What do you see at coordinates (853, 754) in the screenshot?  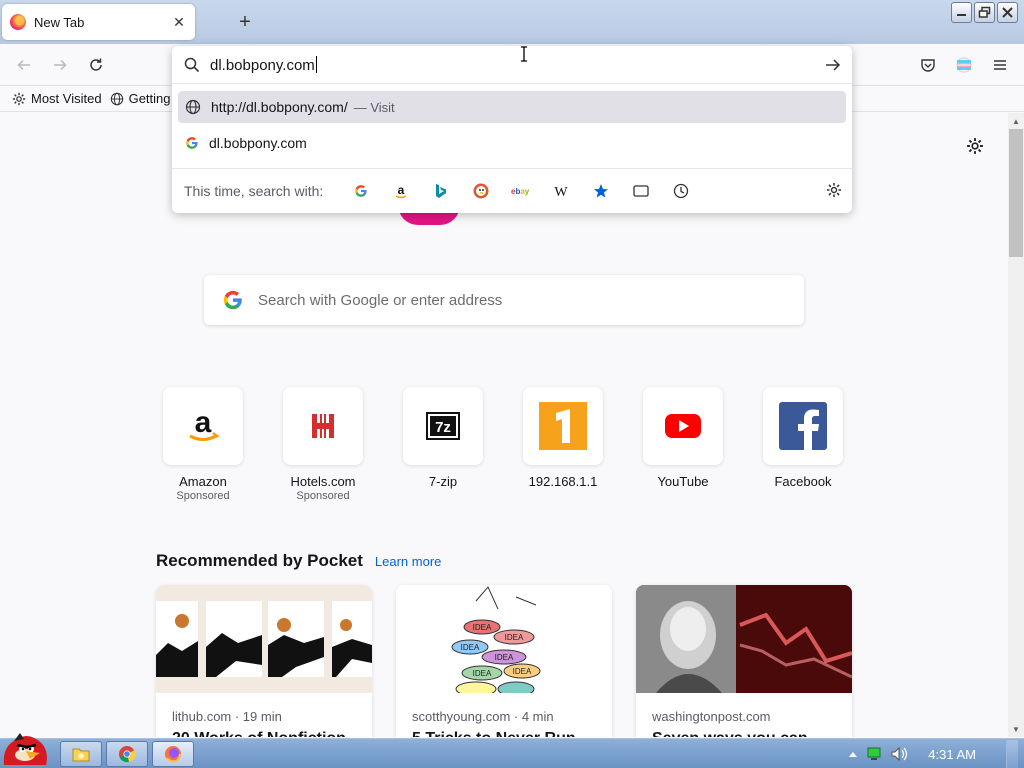 I see `show-hidden-icons-arrow-icon` at bounding box center [853, 754].